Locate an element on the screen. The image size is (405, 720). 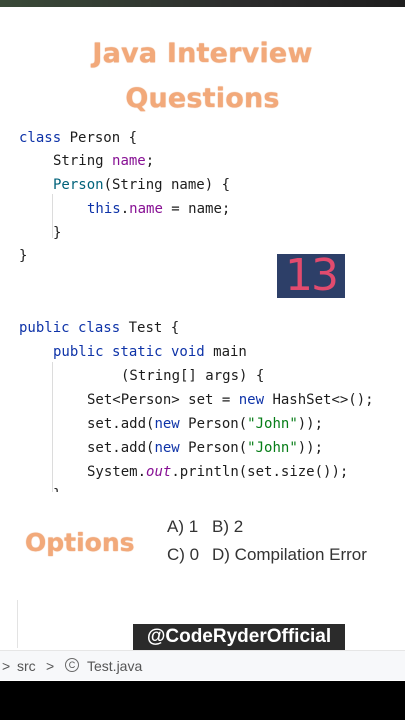
watermark: @CodeRyderOfficial is located at coordinates (239, 637).